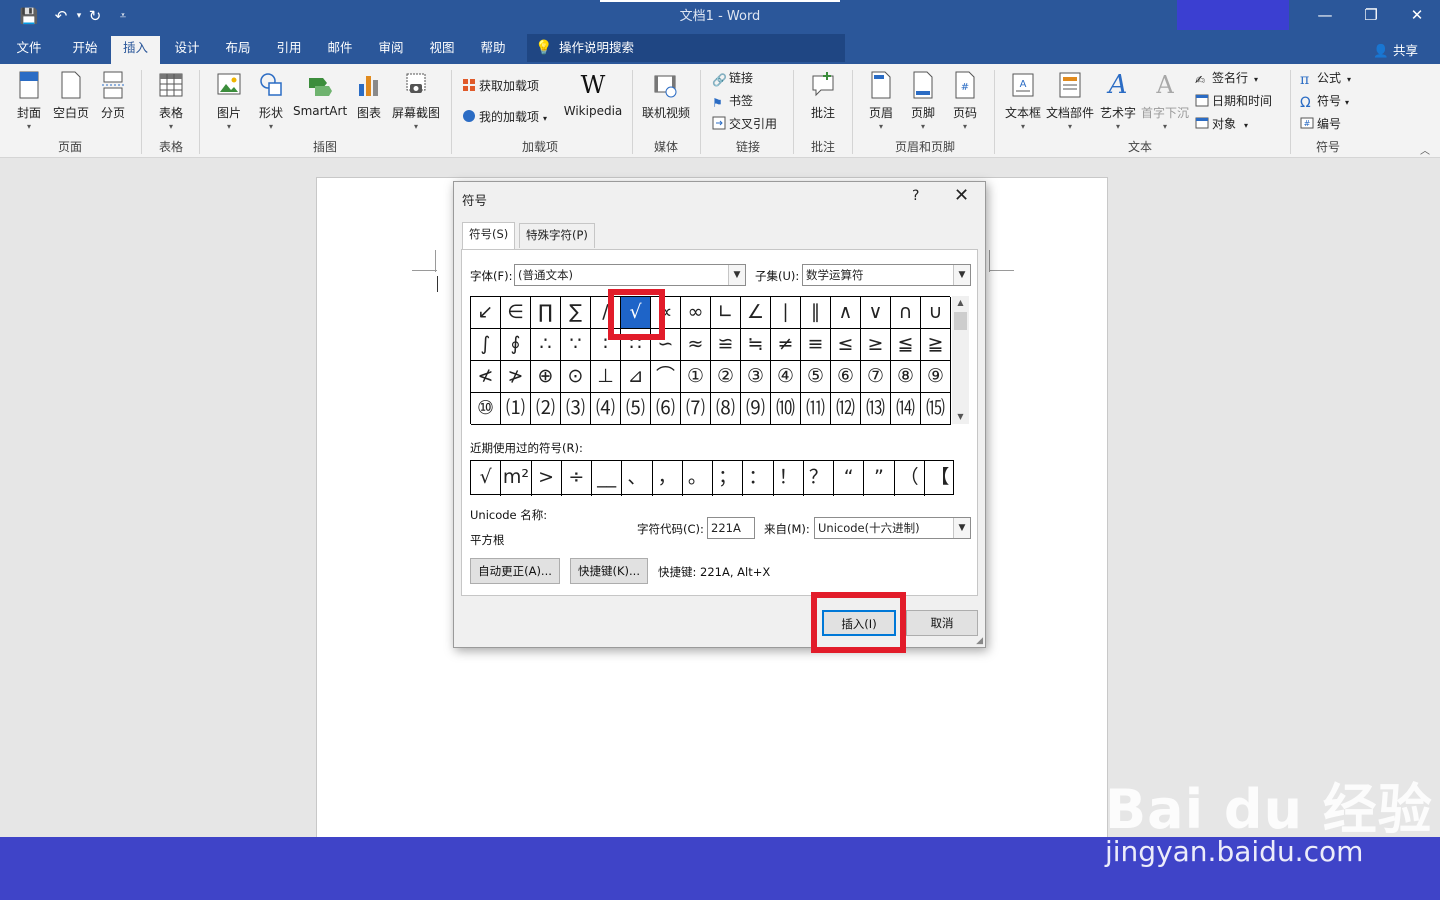 This screenshot has width=1440, height=900. Describe the element at coordinates (881, 100) in the screenshot. I see `header-button: 页眉 ▾` at that location.